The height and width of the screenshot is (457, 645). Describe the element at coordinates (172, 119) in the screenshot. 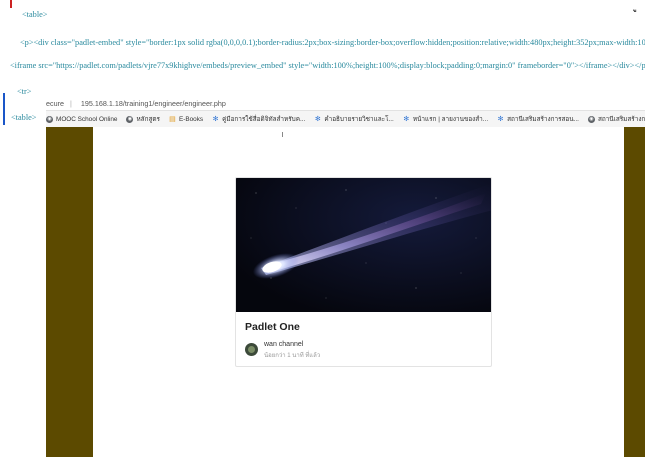

I see `book-icon: ▤` at that location.